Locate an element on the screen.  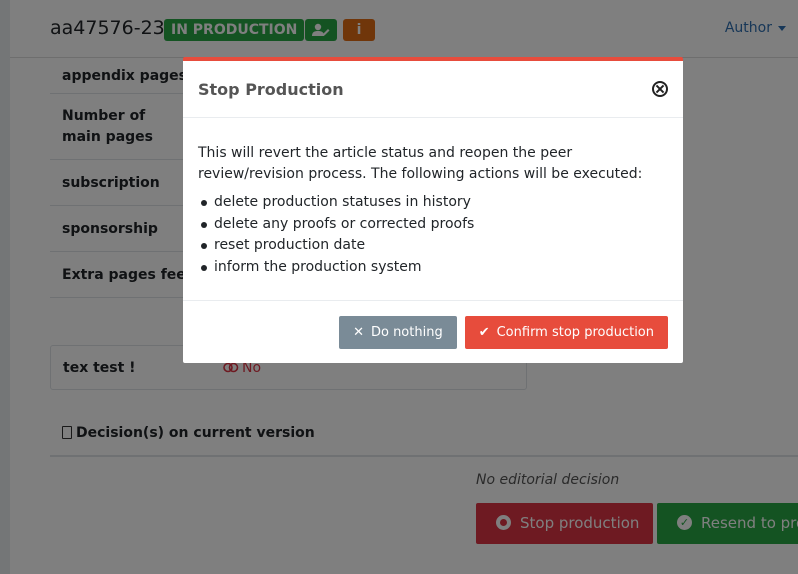
confirm-stop-production-button: ✔ Confirm stop production is located at coordinates (566, 332).